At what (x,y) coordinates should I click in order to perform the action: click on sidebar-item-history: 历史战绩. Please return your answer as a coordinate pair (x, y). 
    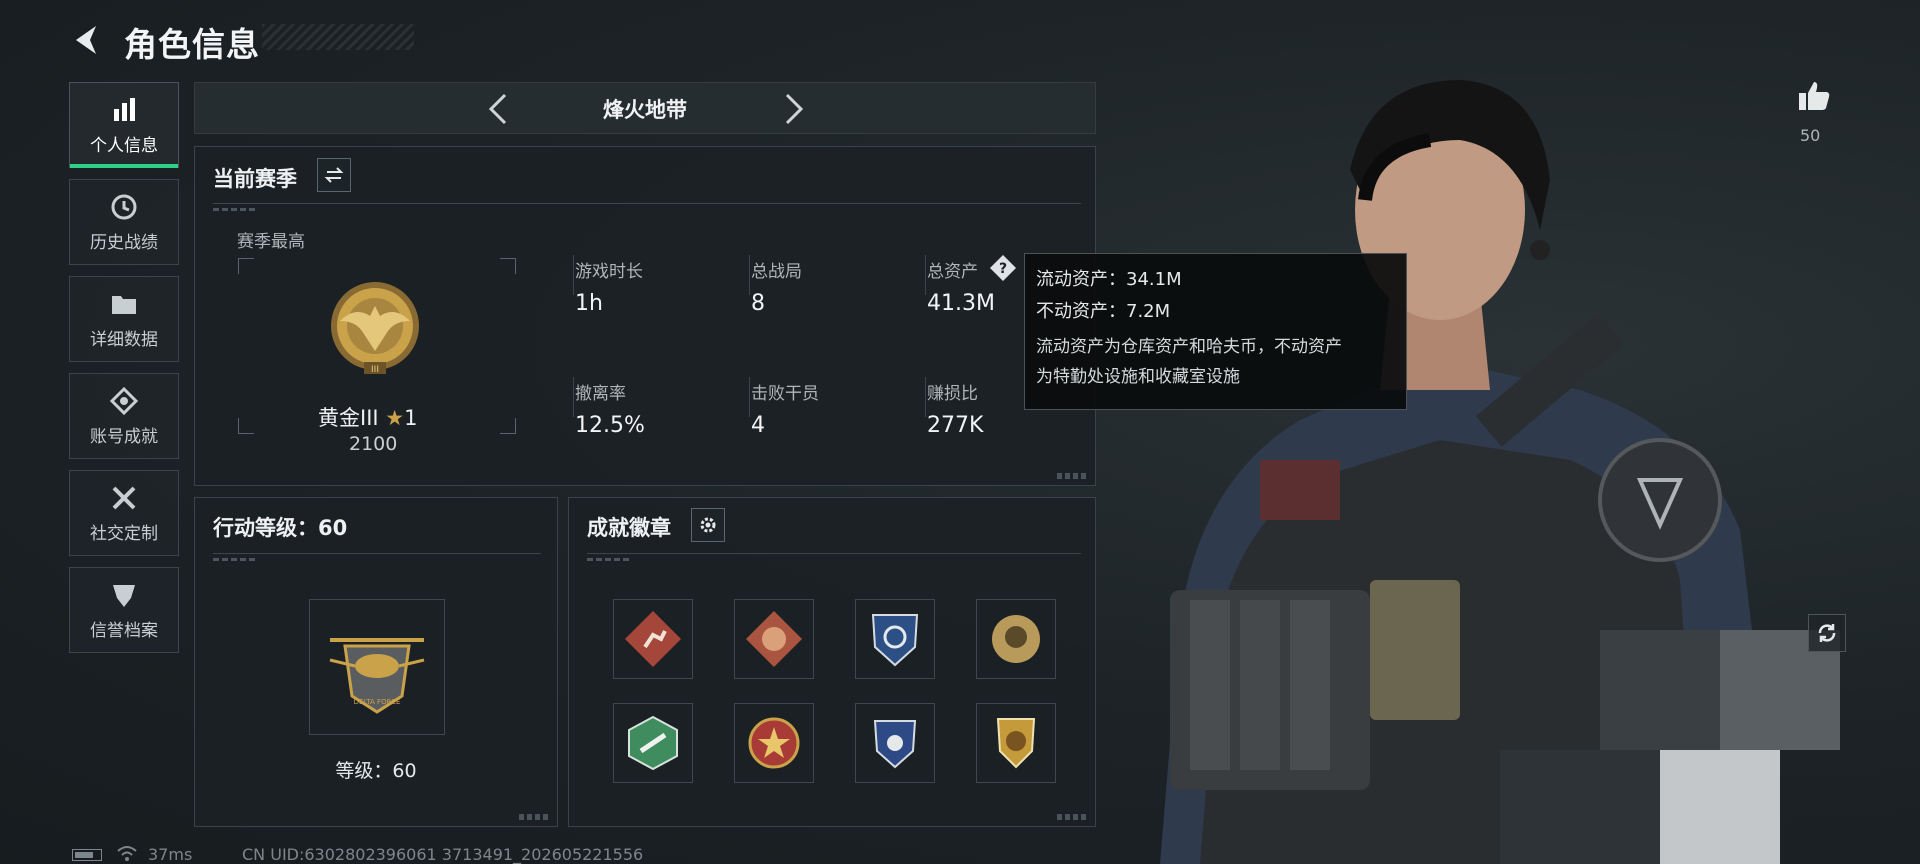
    Looking at the image, I should click on (124, 222).